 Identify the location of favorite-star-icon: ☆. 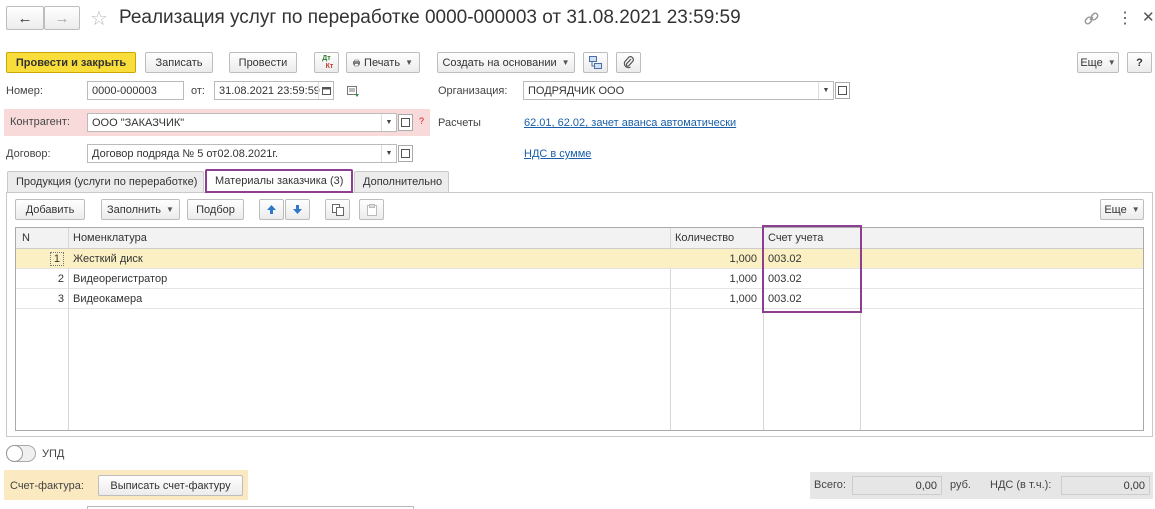
(99, 18).